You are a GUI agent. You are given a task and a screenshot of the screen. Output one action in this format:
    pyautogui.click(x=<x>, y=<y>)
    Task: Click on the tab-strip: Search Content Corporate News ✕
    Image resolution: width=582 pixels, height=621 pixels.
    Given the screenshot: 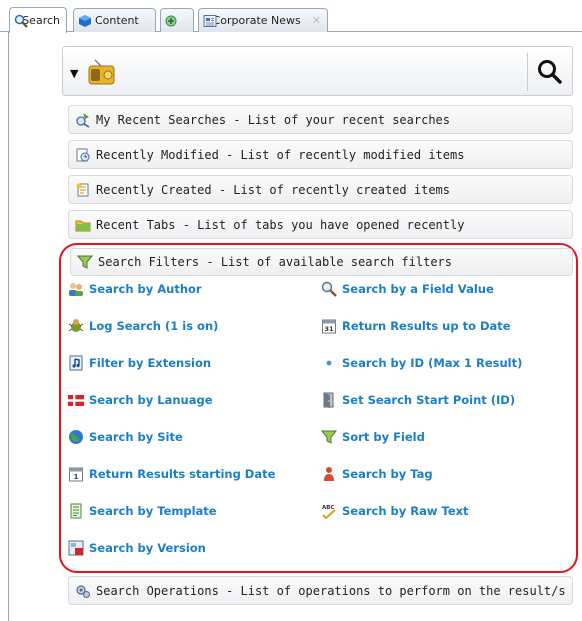 What is the action you would take?
    pyautogui.click(x=291, y=18)
    